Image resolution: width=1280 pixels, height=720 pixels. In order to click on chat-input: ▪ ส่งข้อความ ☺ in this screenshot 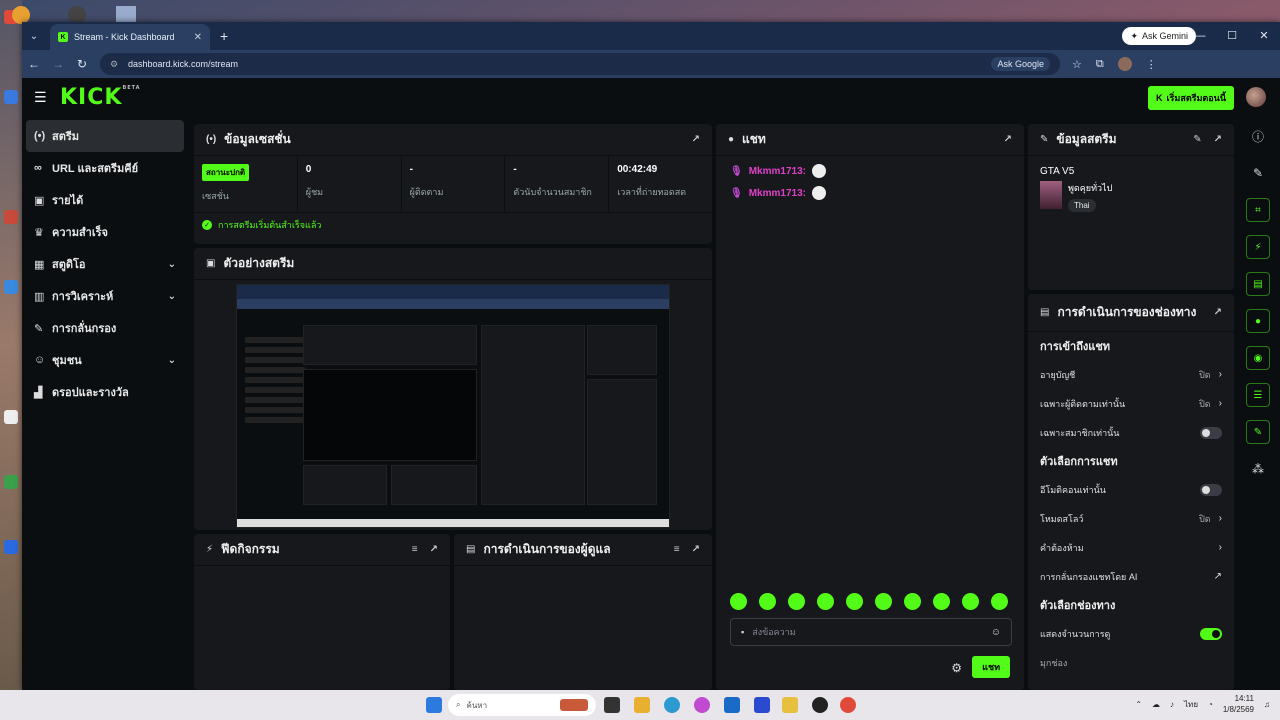, I will do `click(871, 632)`.